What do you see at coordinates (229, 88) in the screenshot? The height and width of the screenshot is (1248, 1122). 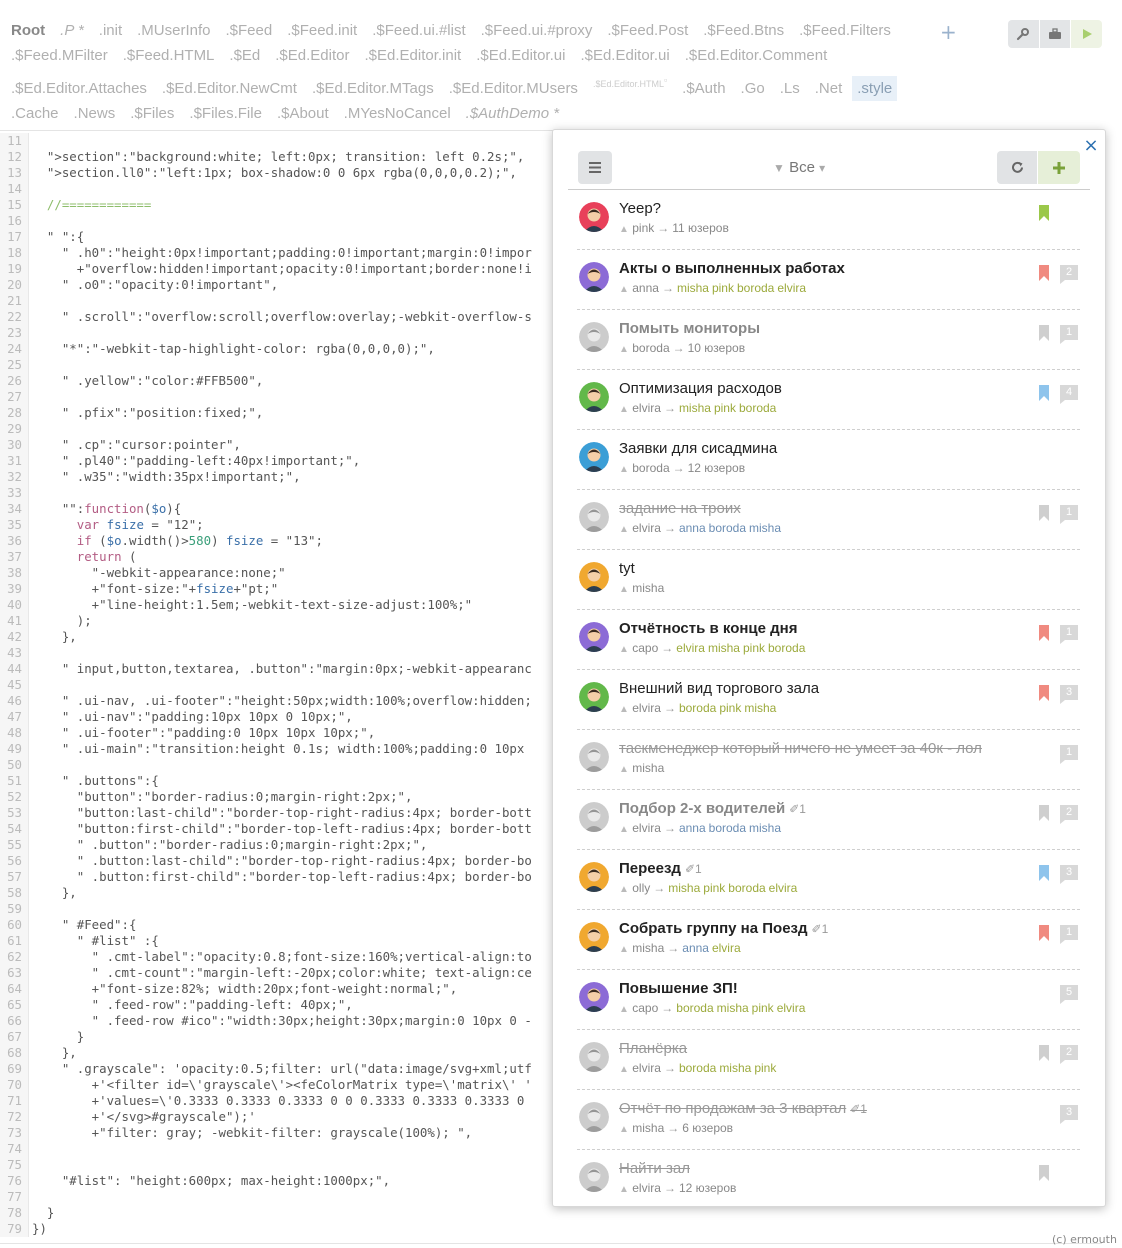 I see `tab-20: .$Ed.Editor.NewCmt` at bounding box center [229, 88].